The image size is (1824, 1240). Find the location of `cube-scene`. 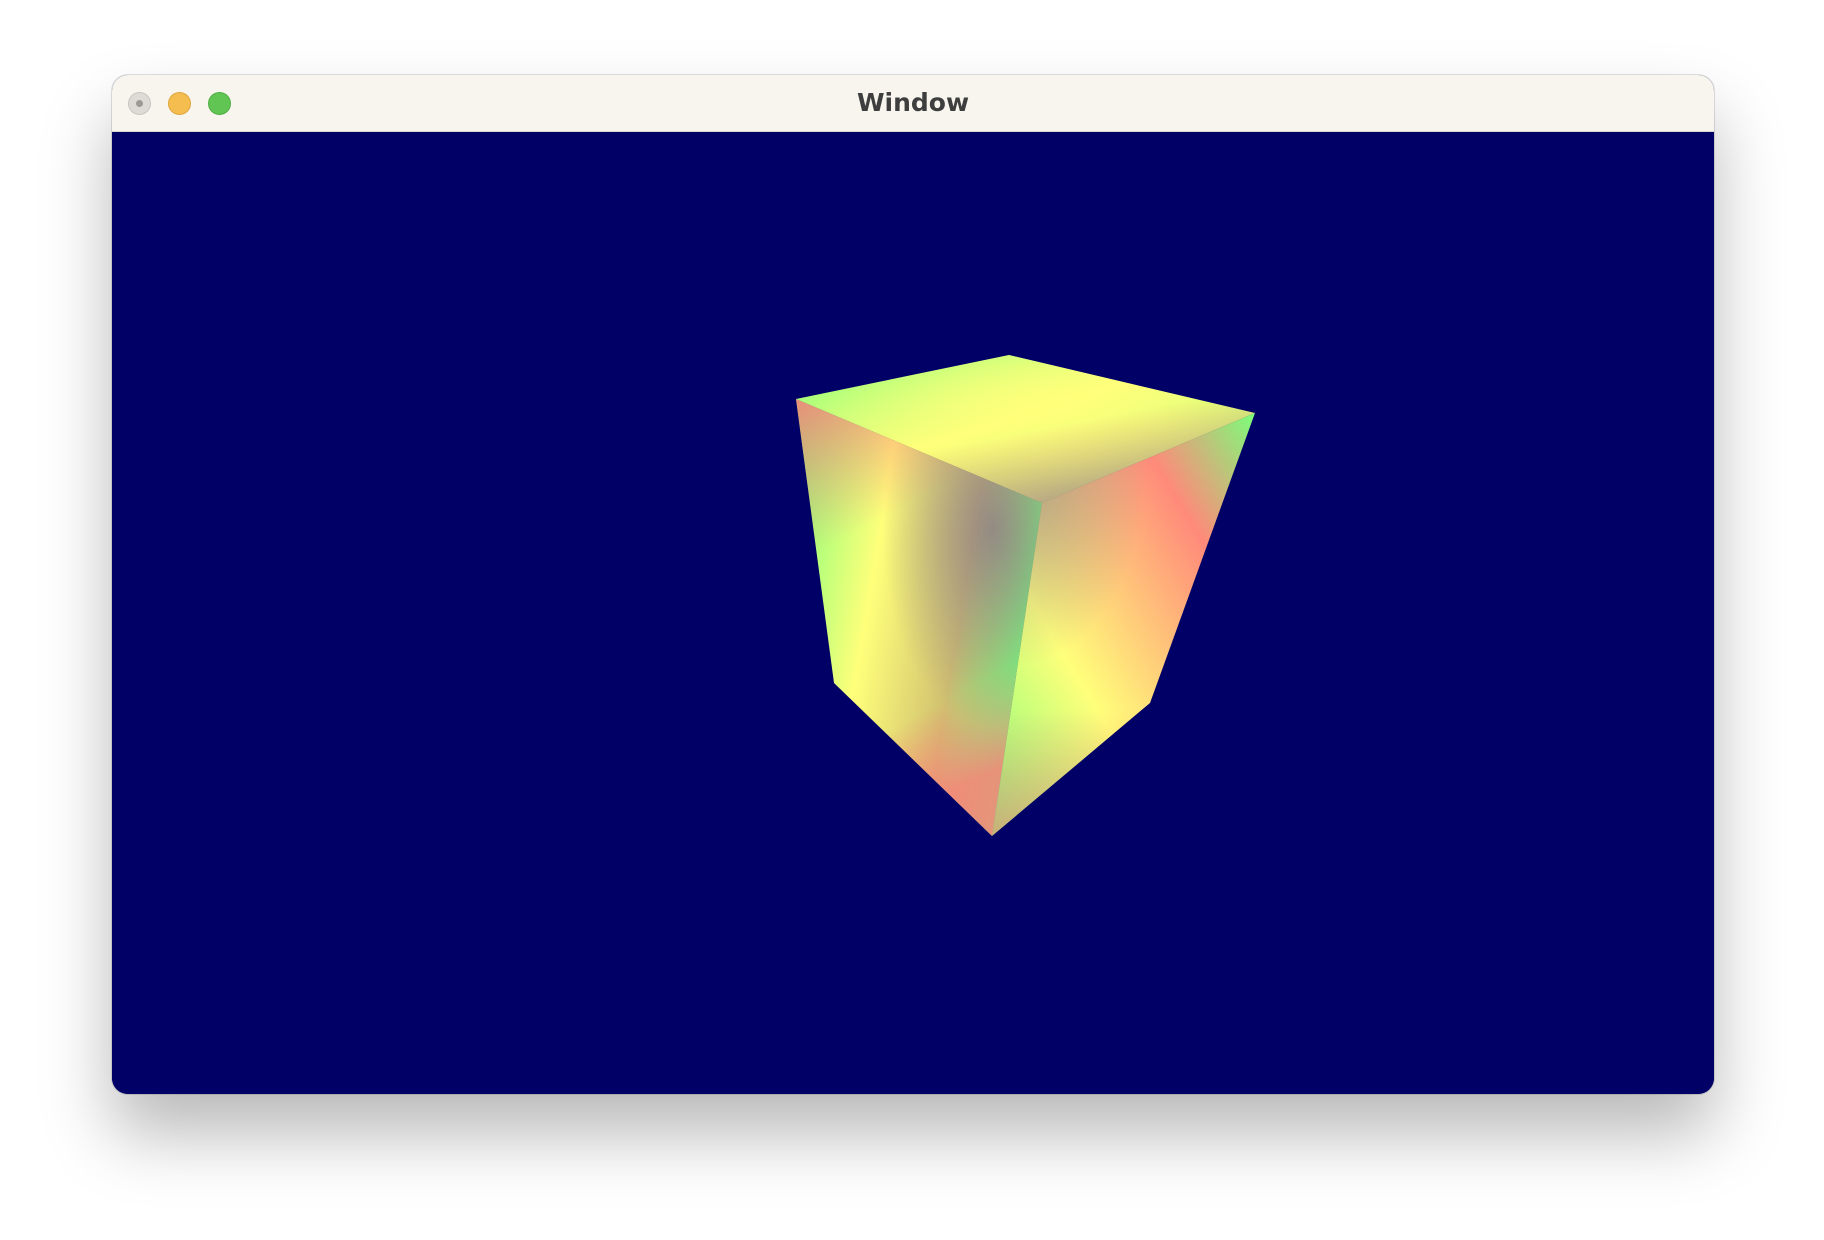

cube-scene is located at coordinates (1025, 595).